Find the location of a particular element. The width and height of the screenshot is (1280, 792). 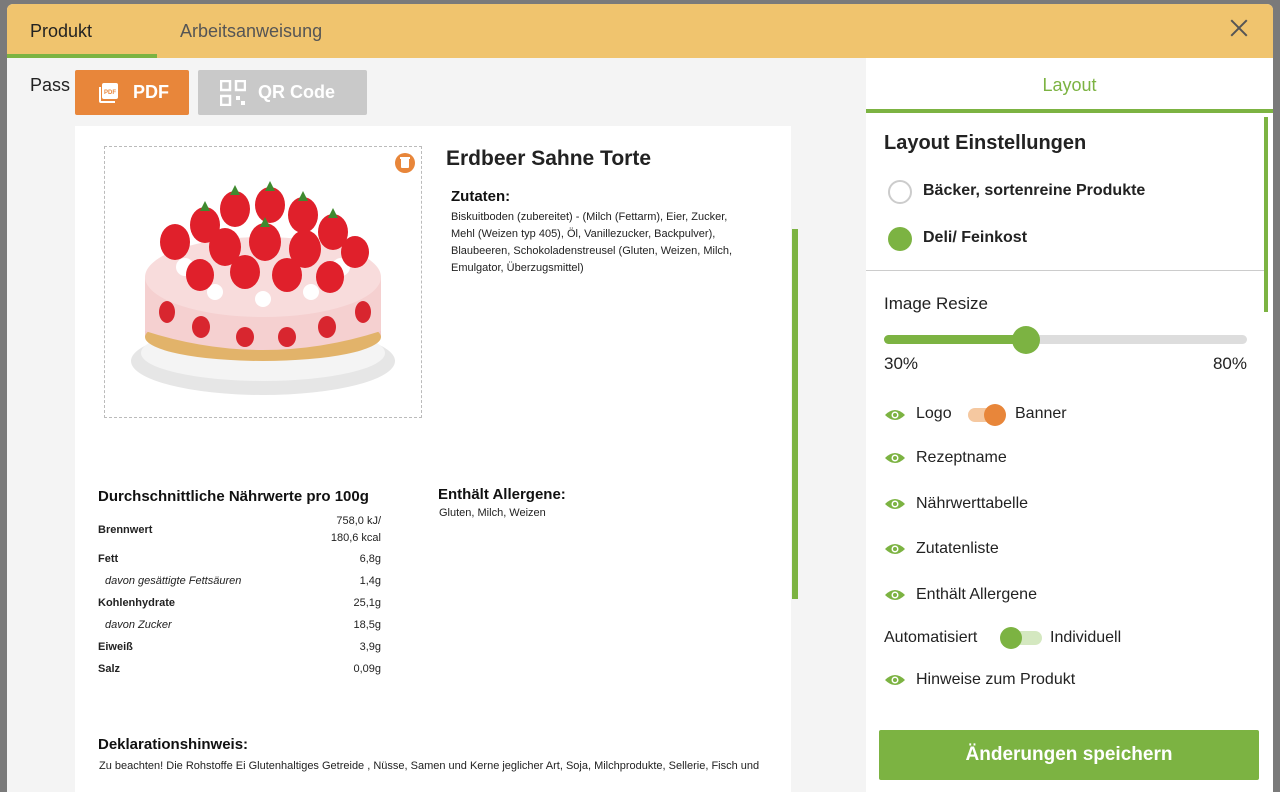

slider-max-label: 80% is located at coordinates (1229, 363).